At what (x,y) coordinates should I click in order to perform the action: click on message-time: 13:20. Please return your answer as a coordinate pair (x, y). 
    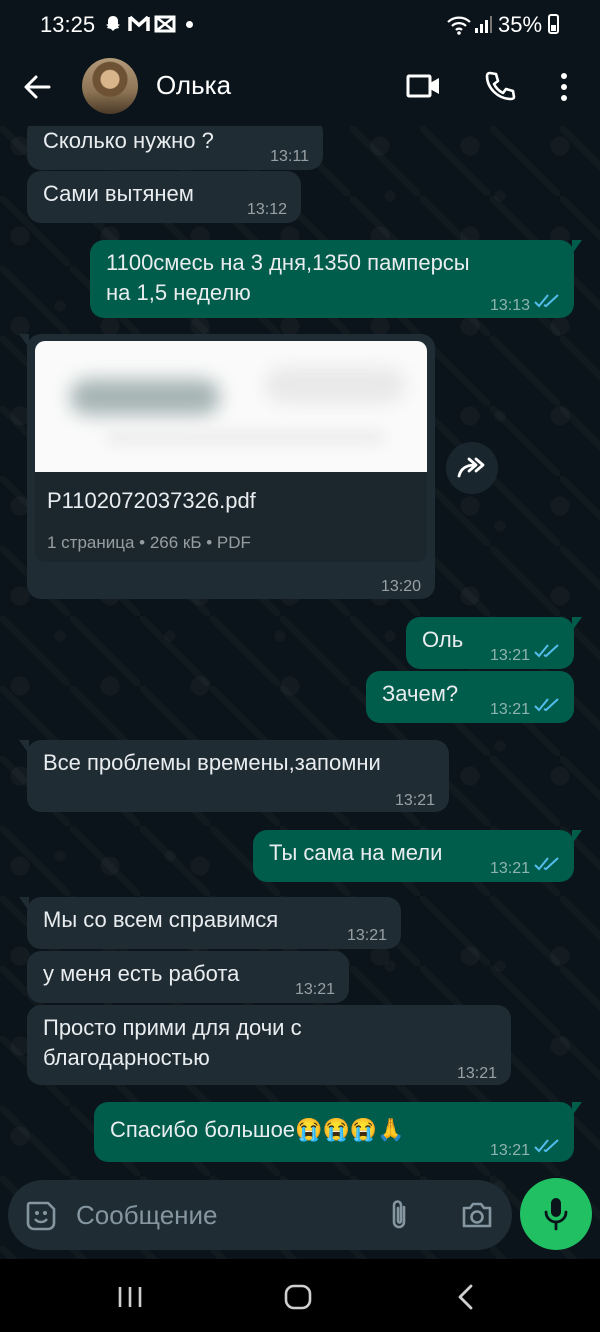
    Looking at the image, I should click on (400, 586).